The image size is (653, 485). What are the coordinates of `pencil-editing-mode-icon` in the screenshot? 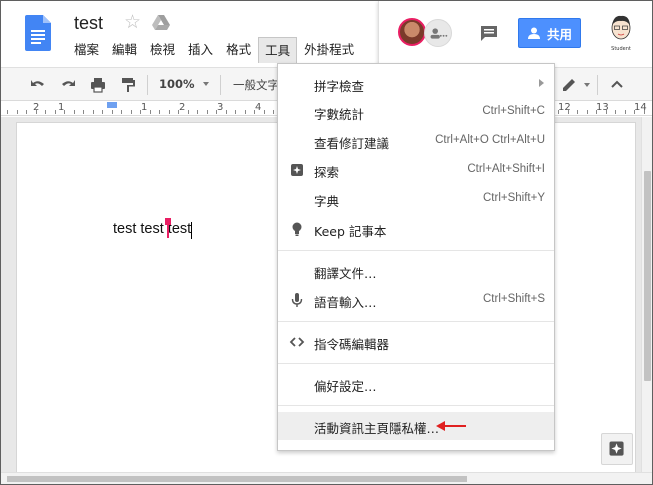 It's located at (569, 85).